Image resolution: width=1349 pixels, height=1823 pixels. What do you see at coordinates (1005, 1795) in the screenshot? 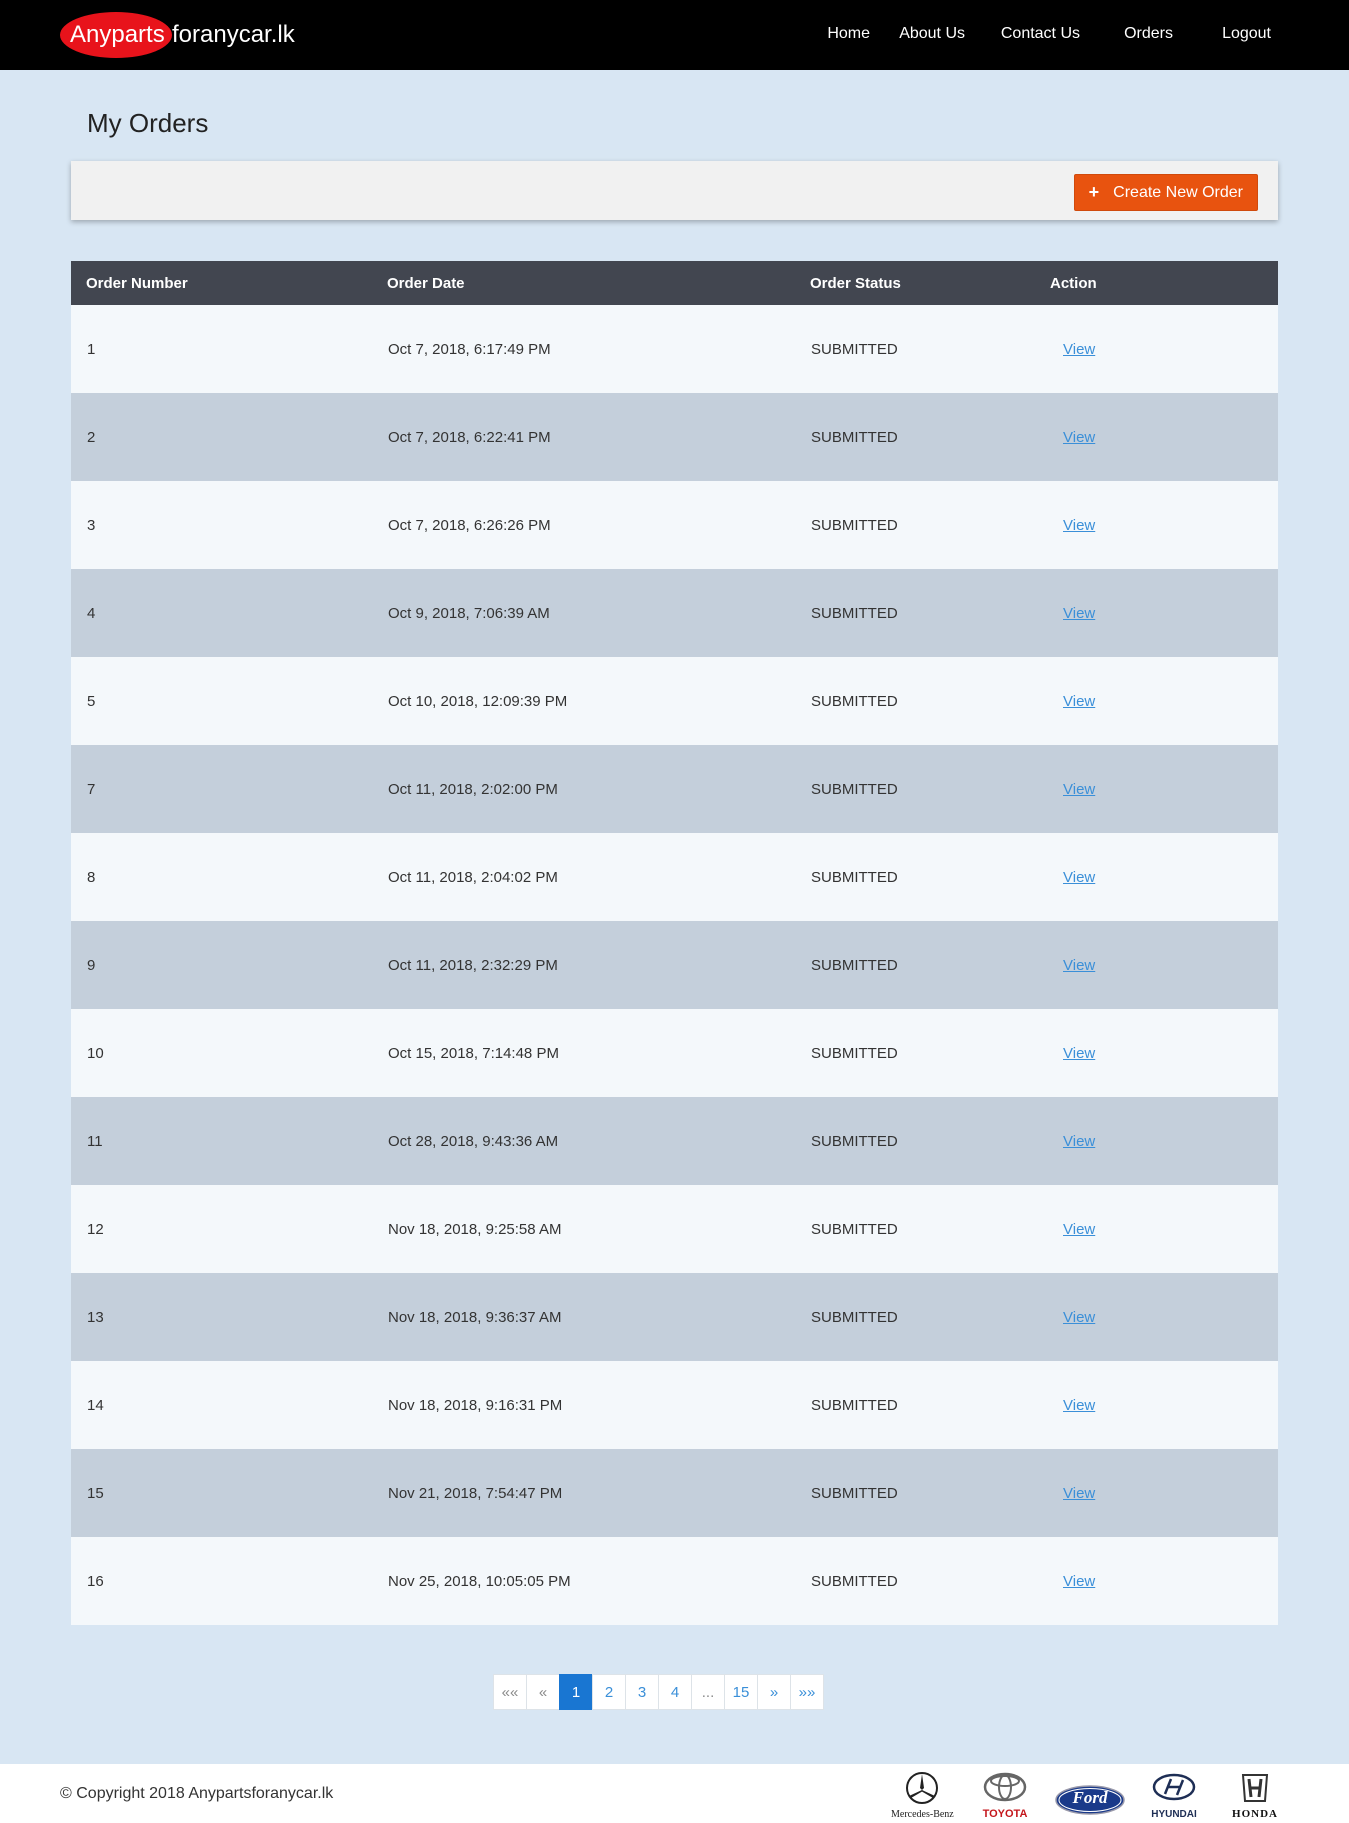
I see `toyota-logo: TOYOTA` at bounding box center [1005, 1795].